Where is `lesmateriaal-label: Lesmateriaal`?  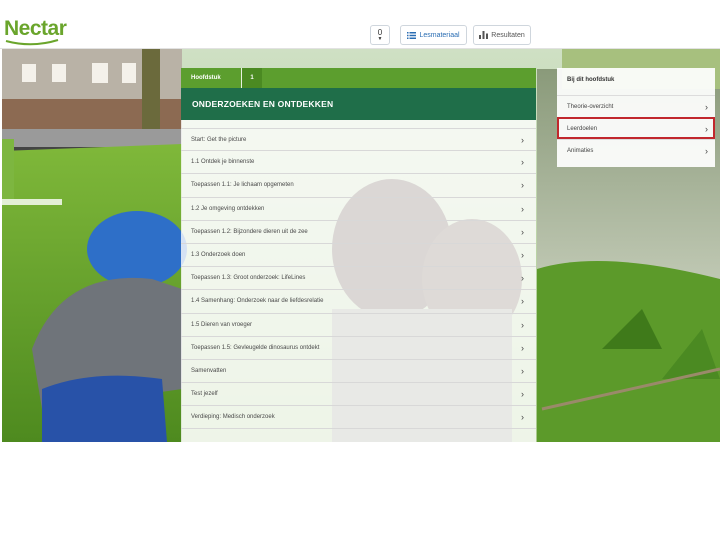 lesmateriaal-label: Lesmateriaal is located at coordinates (439, 35).